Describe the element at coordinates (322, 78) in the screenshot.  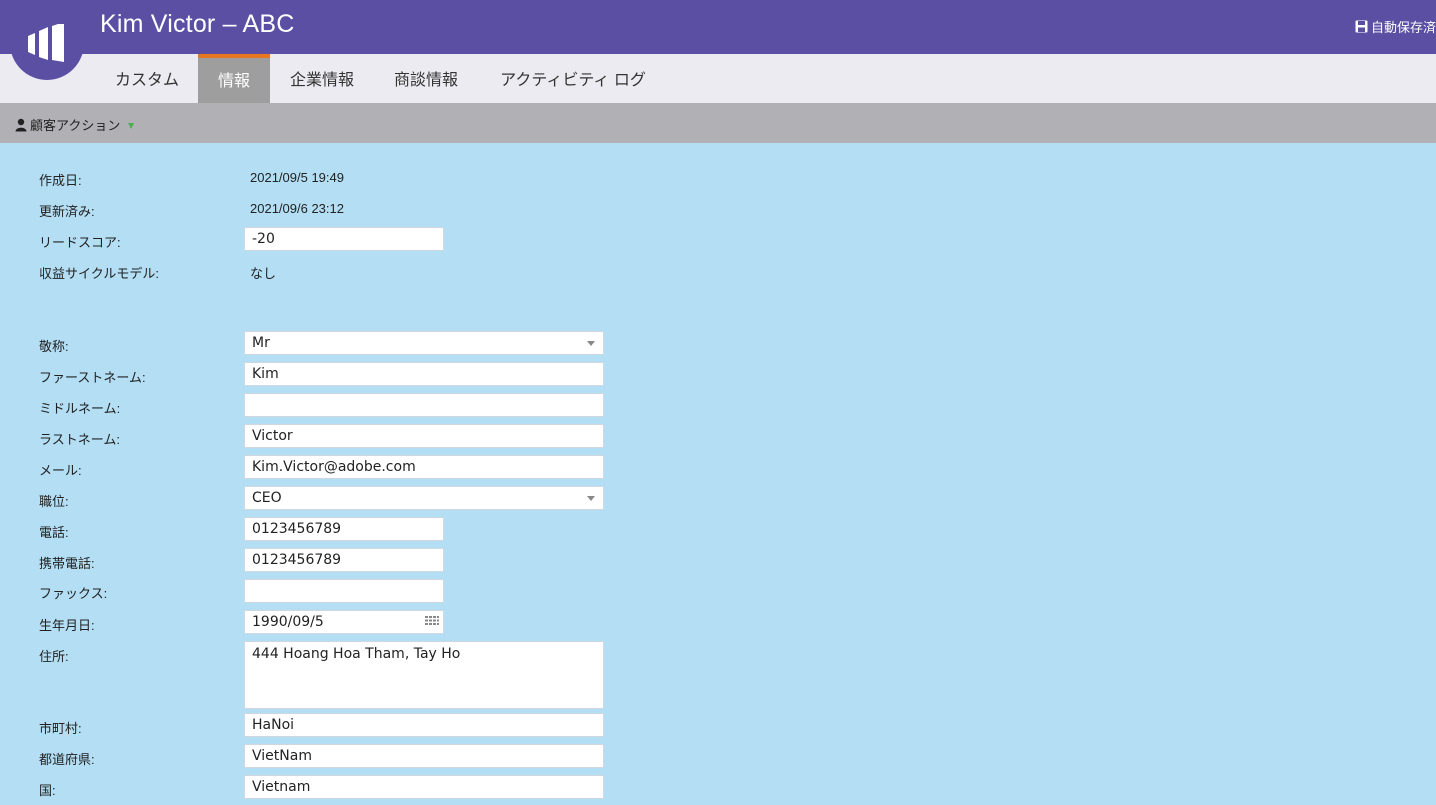
I see `tab-company-info: 企業情報` at that location.